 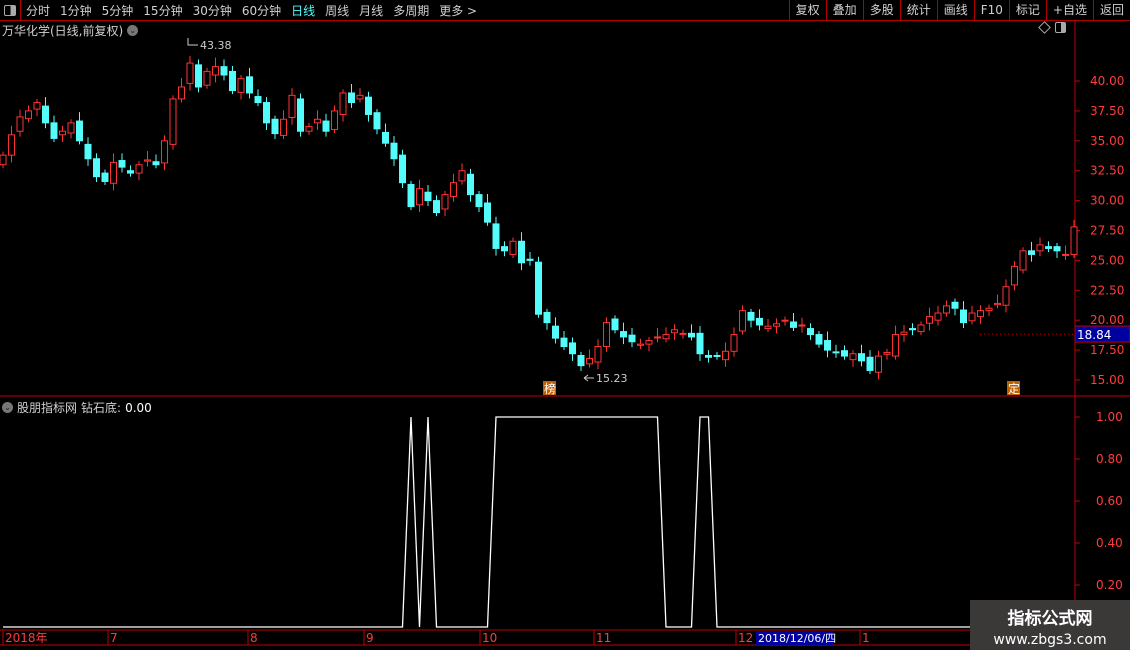 What do you see at coordinates (612, 378) in the screenshot?
I see `low-price-label: 15.23` at bounding box center [612, 378].